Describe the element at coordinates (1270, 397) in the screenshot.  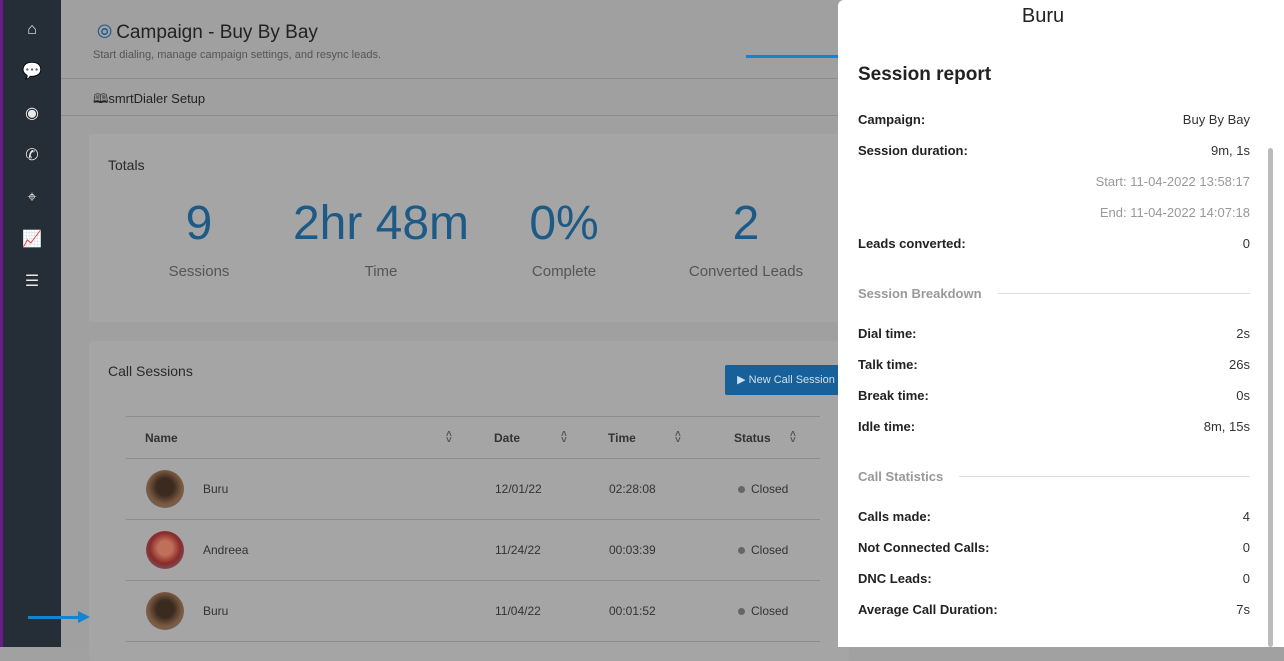
I see `panel-scrollbar` at that location.